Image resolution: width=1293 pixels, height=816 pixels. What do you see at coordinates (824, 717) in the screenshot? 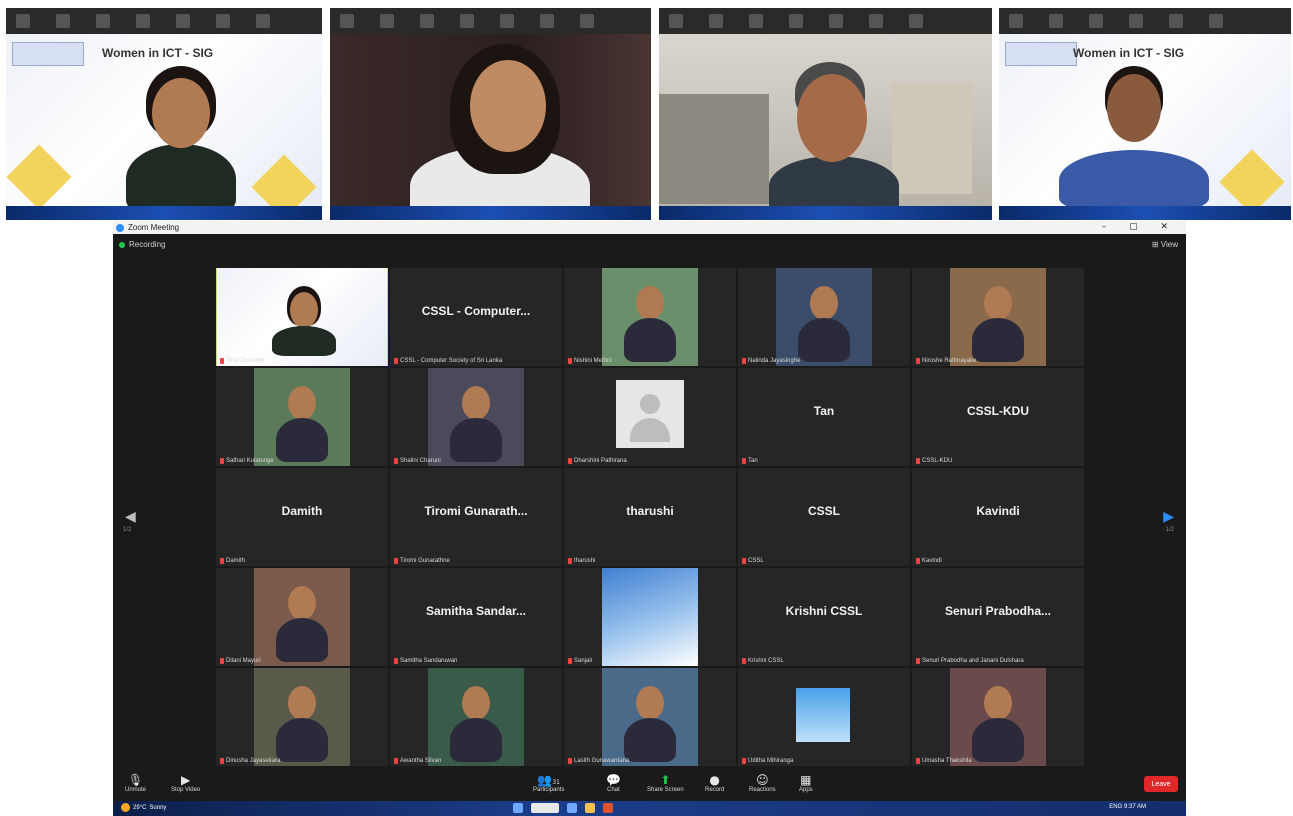
I see `participant-tile: Uditha Mihiranga` at bounding box center [824, 717].